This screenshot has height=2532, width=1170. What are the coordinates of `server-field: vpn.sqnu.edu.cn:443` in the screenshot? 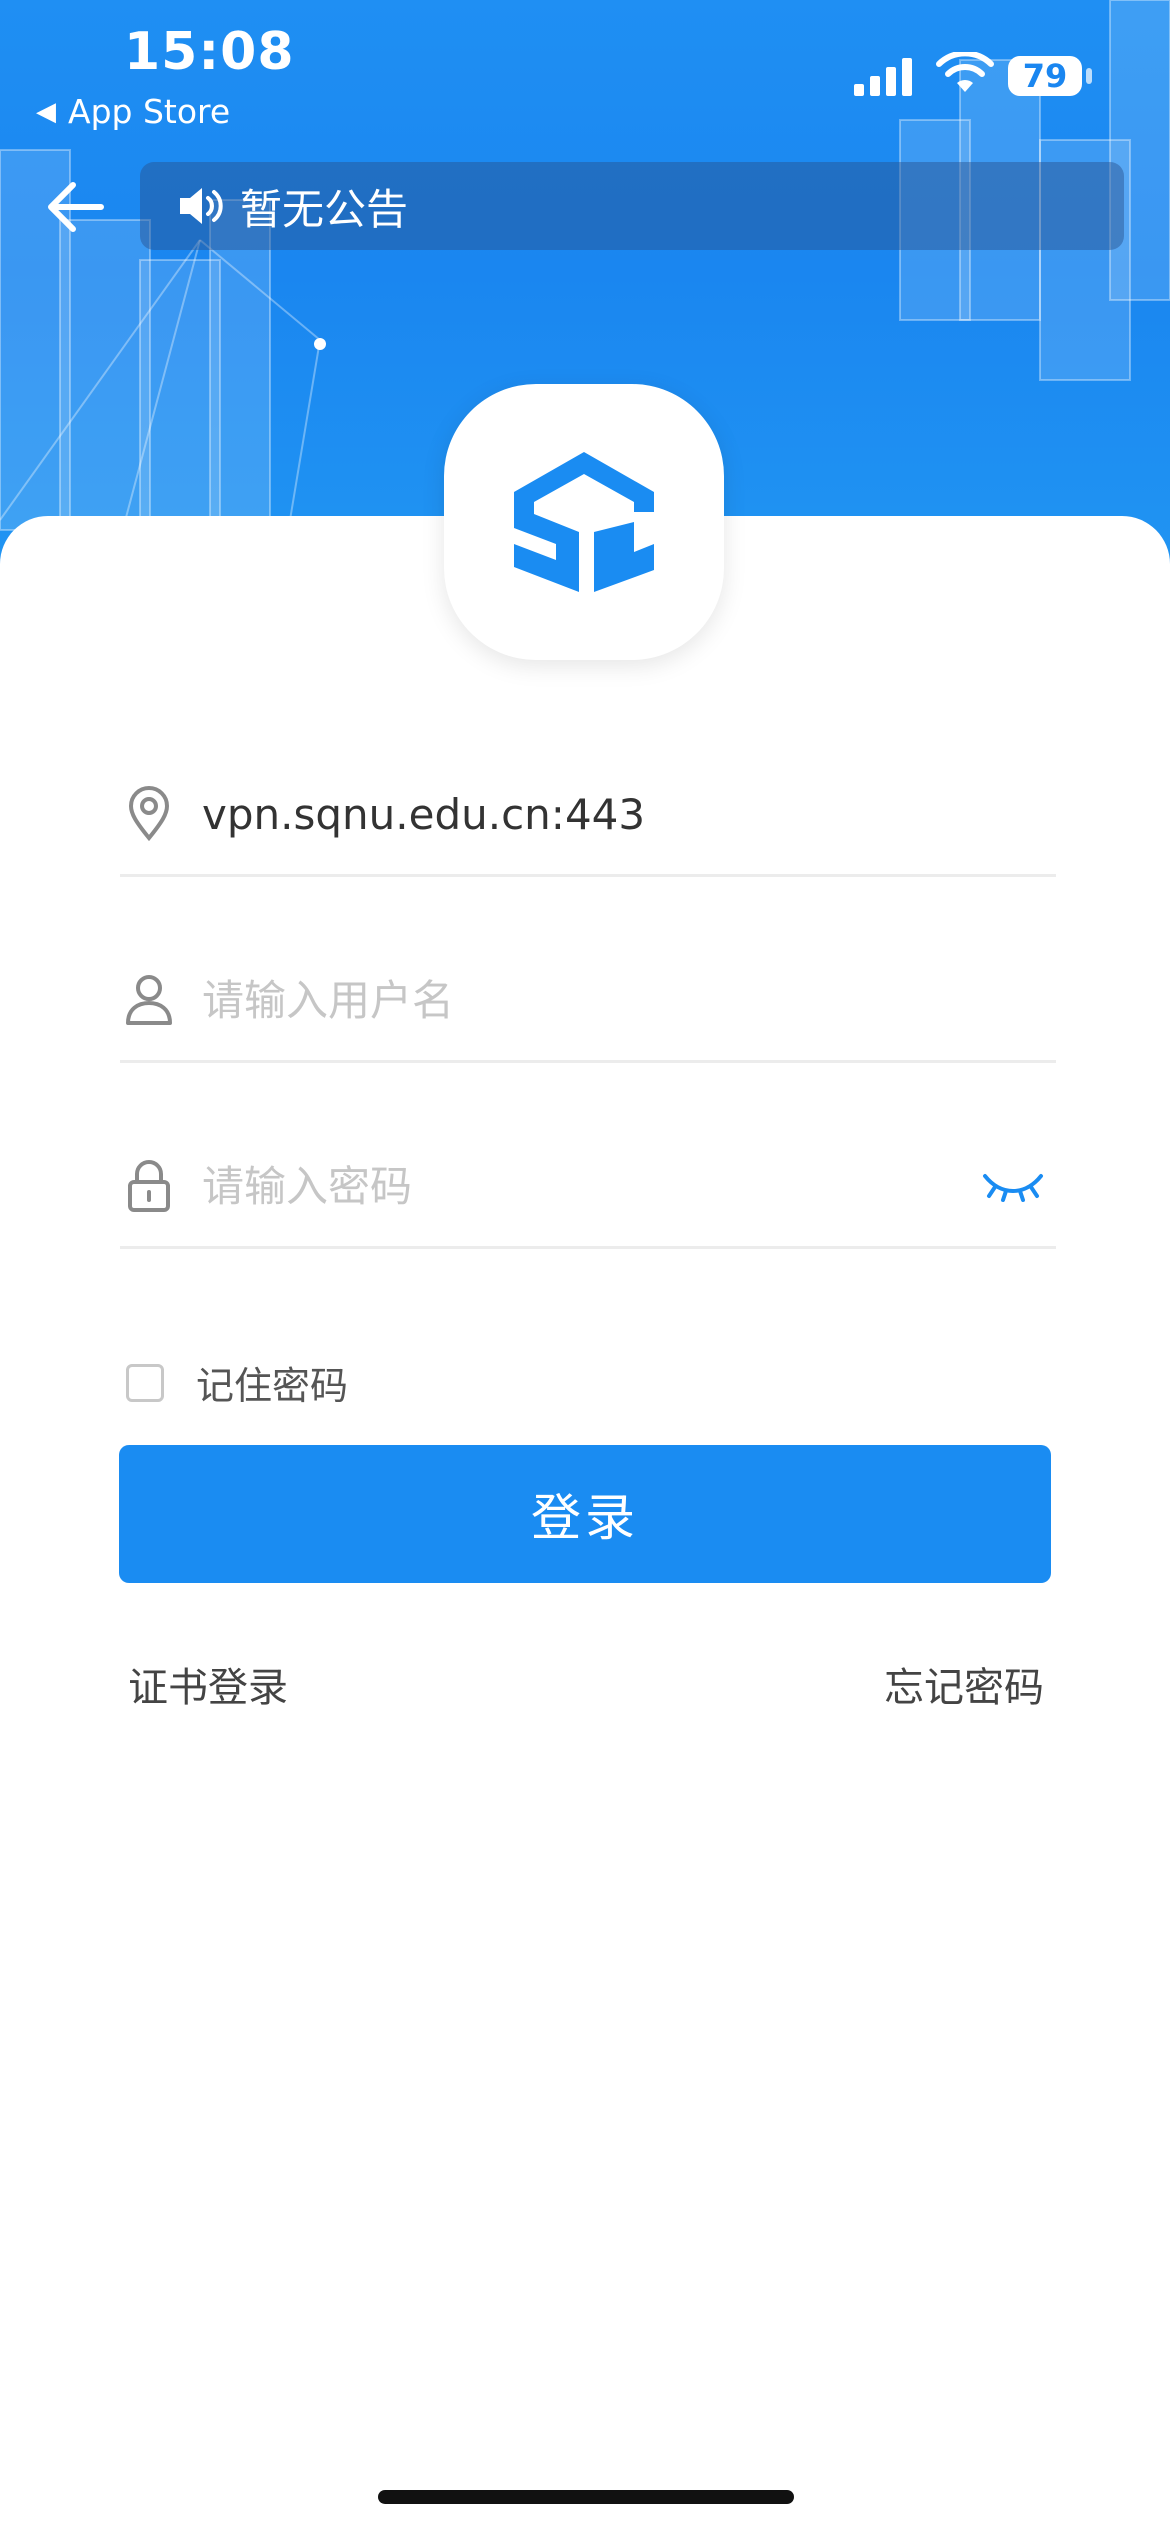 It's located at (588, 815).